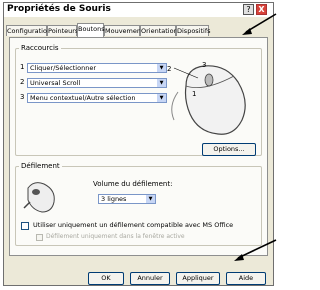 The image size is (320, 290). Describe the element at coordinates (261, 9) in the screenshot. I see `close-button: X` at that location.